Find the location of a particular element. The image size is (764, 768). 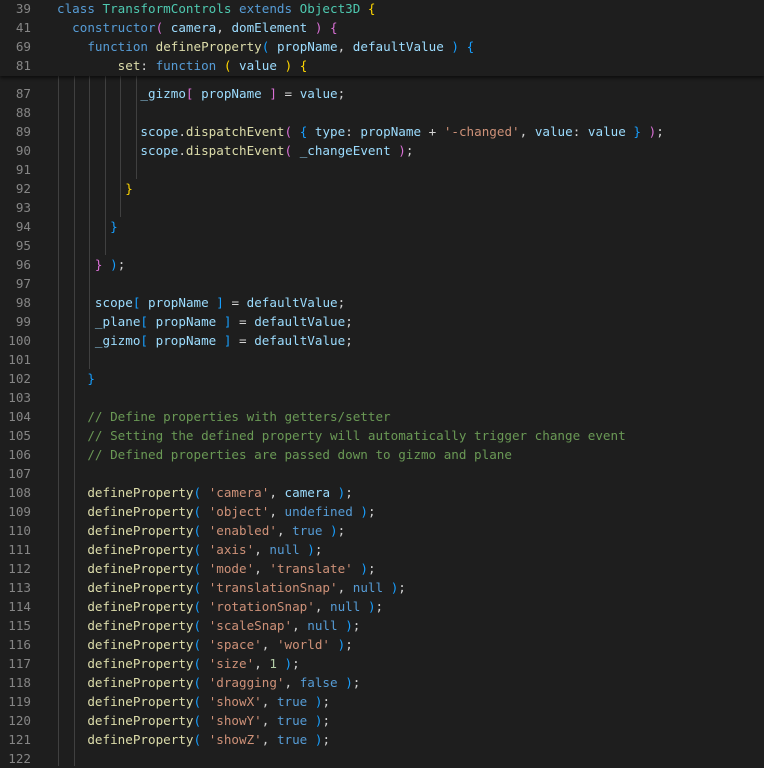

line-number: 100 is located at coordinates (19, 340).